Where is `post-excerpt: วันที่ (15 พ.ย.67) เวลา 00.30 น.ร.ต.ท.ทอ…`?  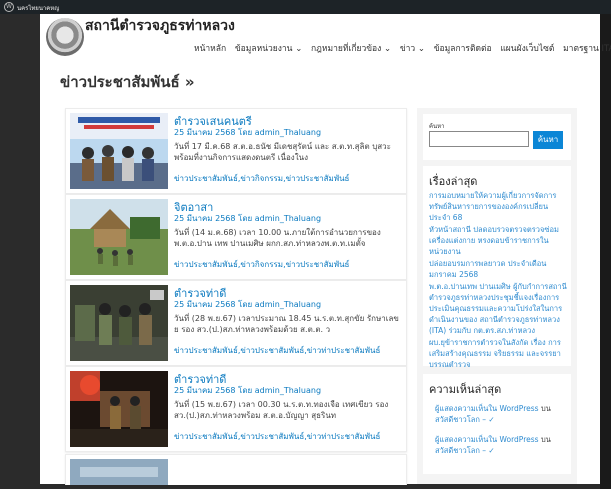
post-excerpt: วันที่ (15 พ.ย.67) เวลา 00.30 น.ร.ต.ท.ทอ… is located at coordinates (281, 410).